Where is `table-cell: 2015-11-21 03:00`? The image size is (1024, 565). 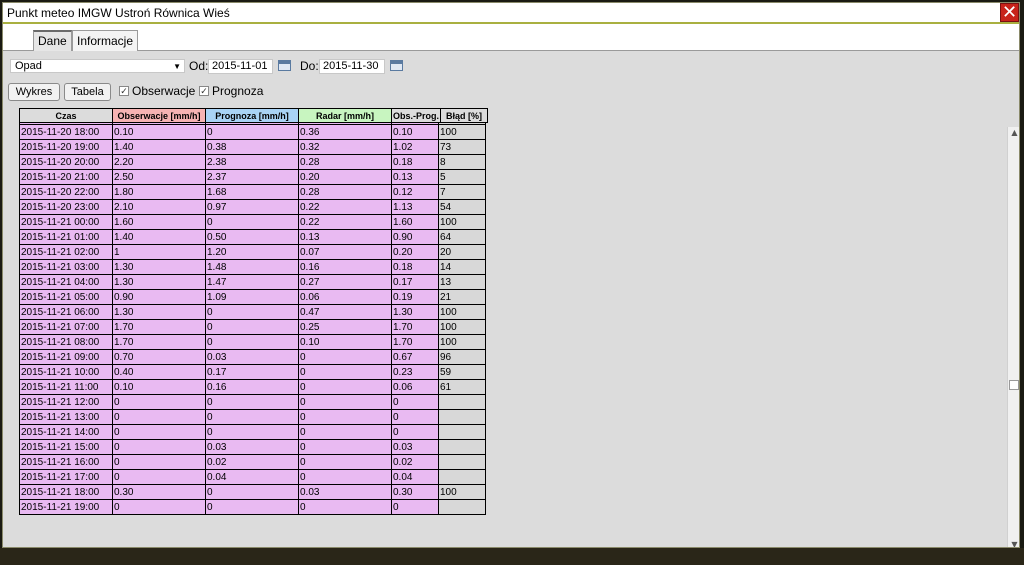 table-cell: 2015-11-21 03:00 is located at coordinates (66, 267).